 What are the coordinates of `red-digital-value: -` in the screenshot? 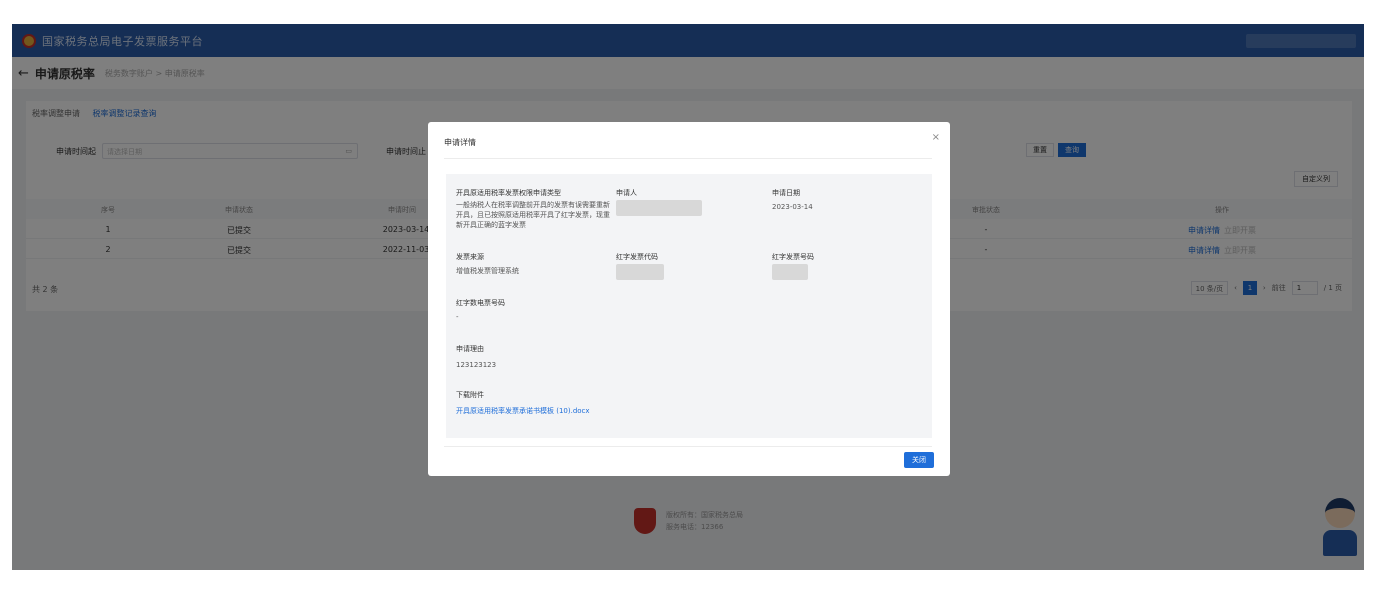 It's located at (457, 317).